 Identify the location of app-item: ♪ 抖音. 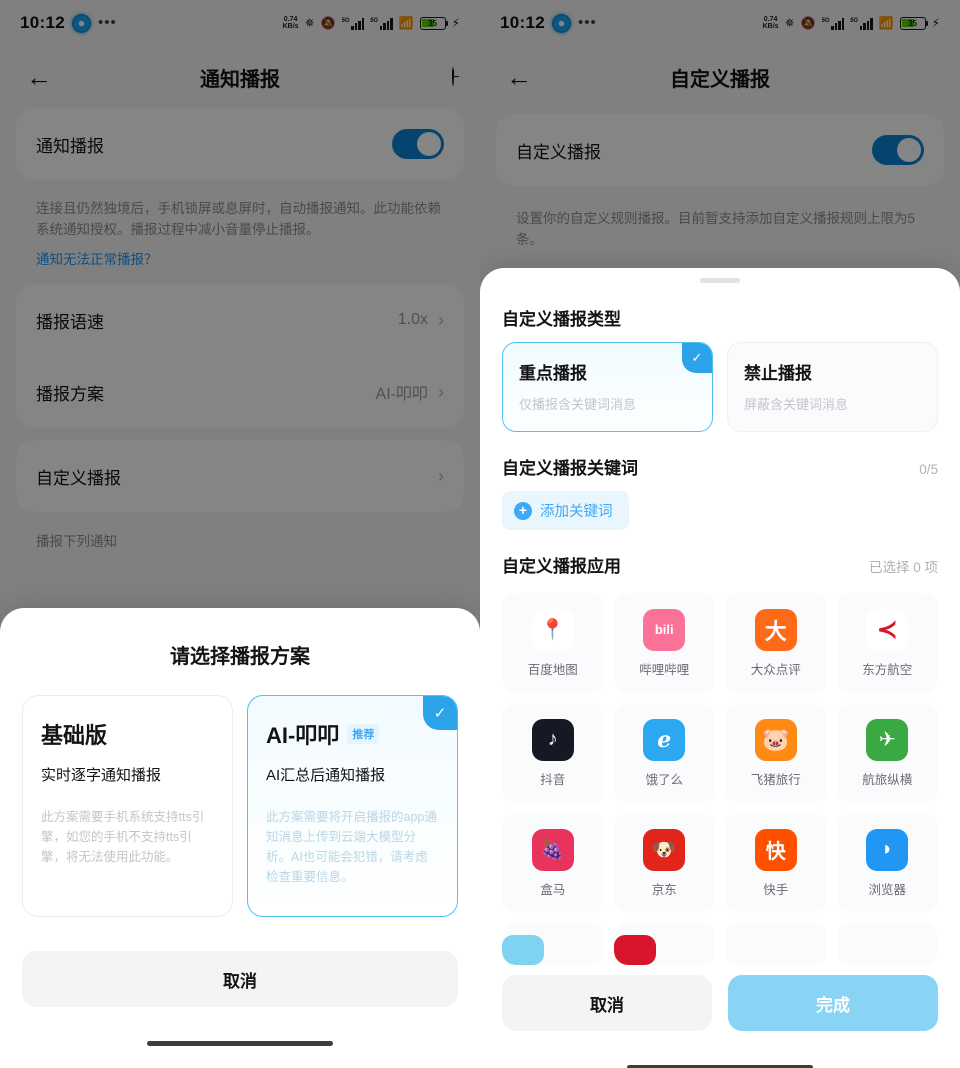
(553, 753).